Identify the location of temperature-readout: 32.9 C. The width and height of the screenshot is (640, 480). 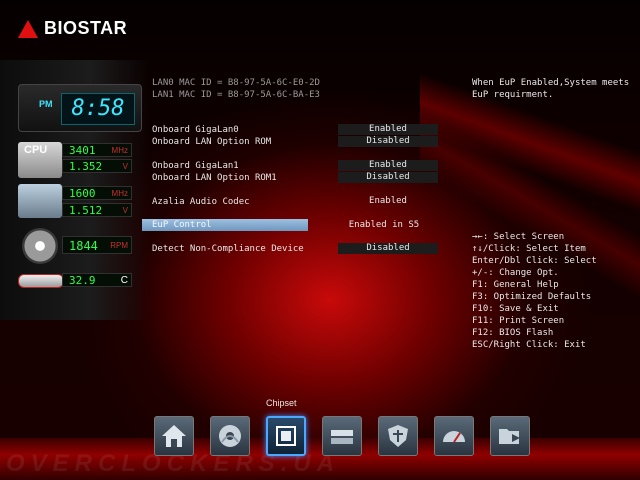
(97, 280).